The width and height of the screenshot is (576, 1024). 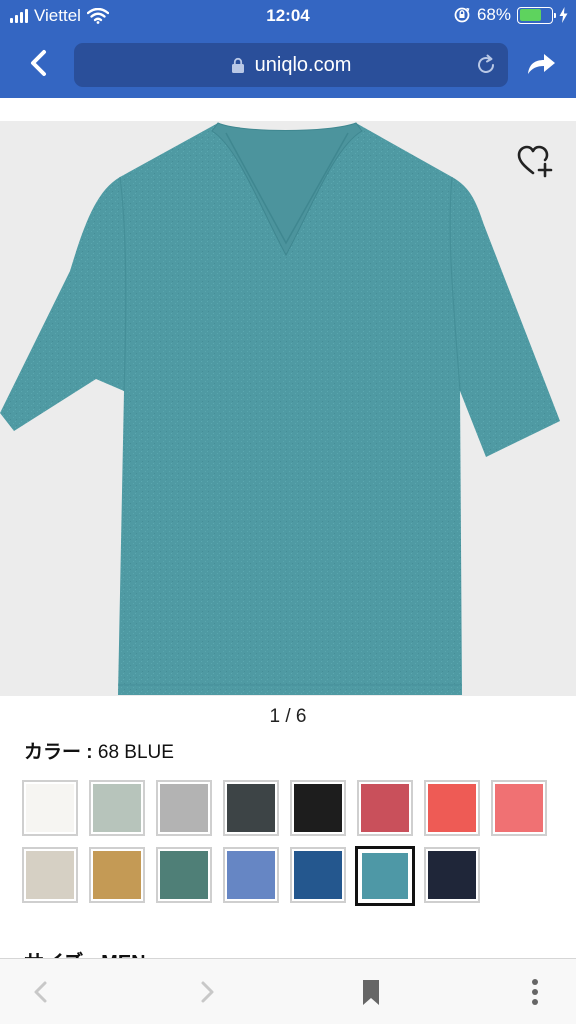 I want to click on url-text: uniqlo.com, so click(x=303, y=64).